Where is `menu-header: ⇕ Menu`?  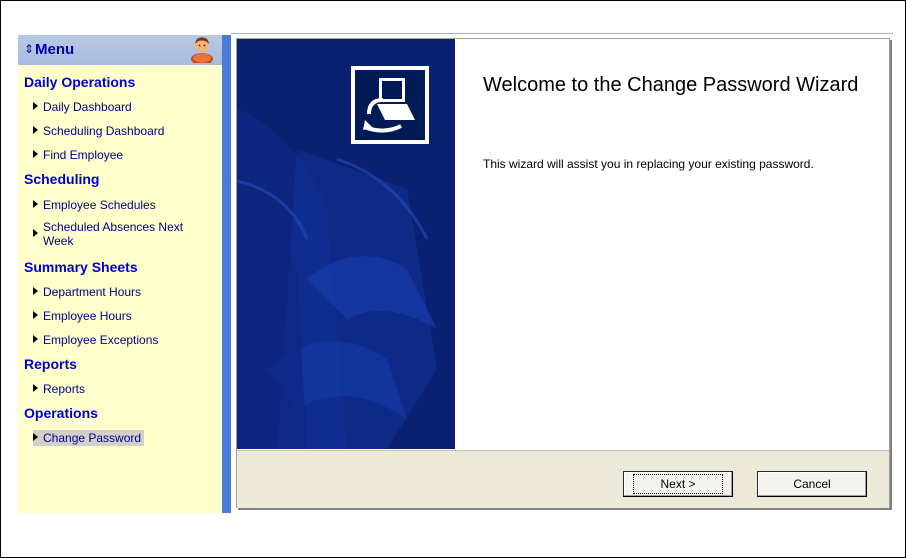 menu-header: ⇕ Menu is located at coordinates (120, 50).